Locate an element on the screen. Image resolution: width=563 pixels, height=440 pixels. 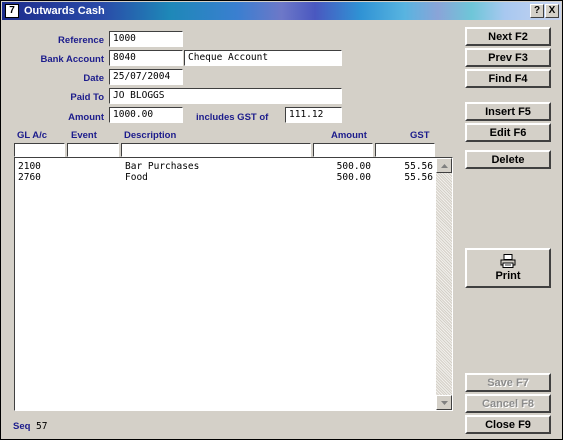
reference-label: Reference is located at coordinates (81, 40).